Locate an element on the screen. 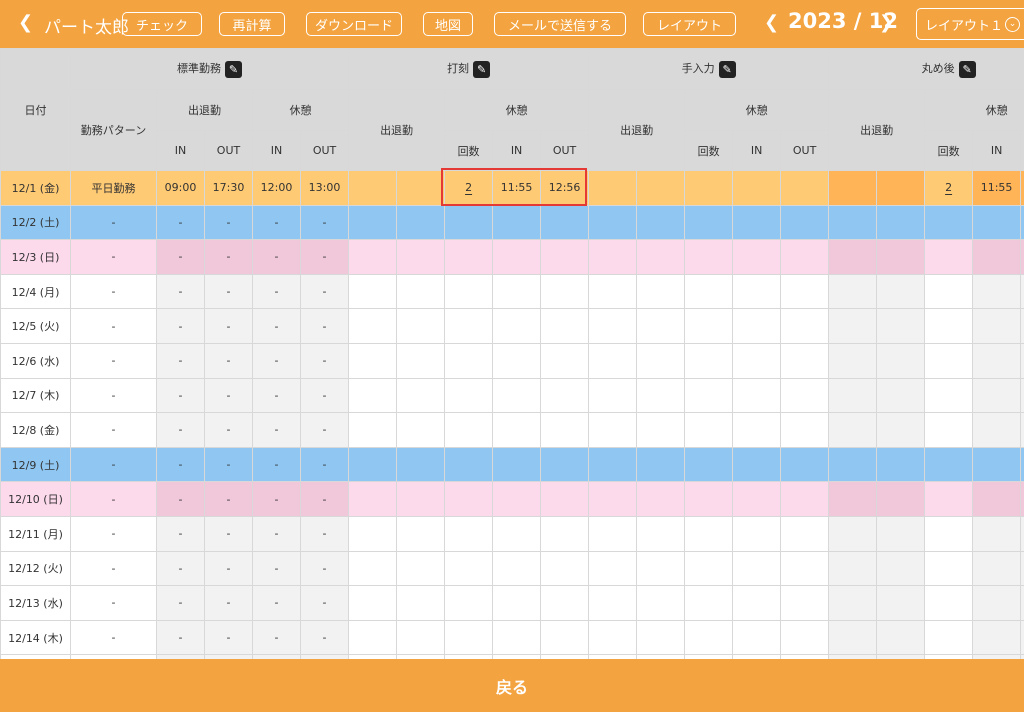 Image resolution: width=1024 pixels, height=712 pixels. std-out-cell: 17:30 is located at coordinates (228, 188).